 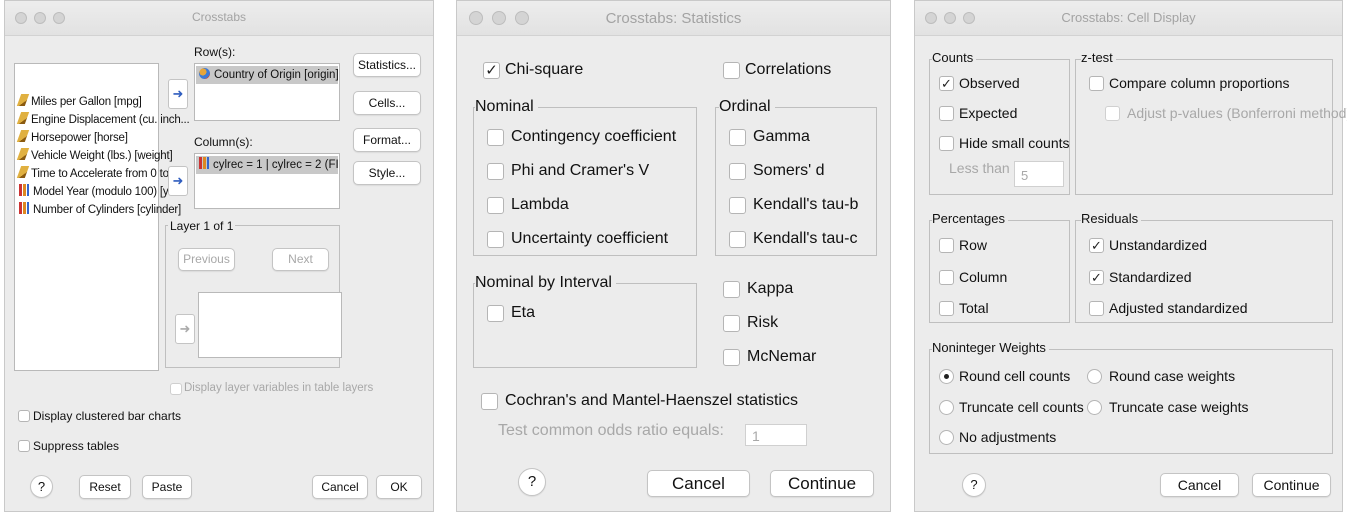 I want to click on gamma-checkbox, so click(x=737, y=137).